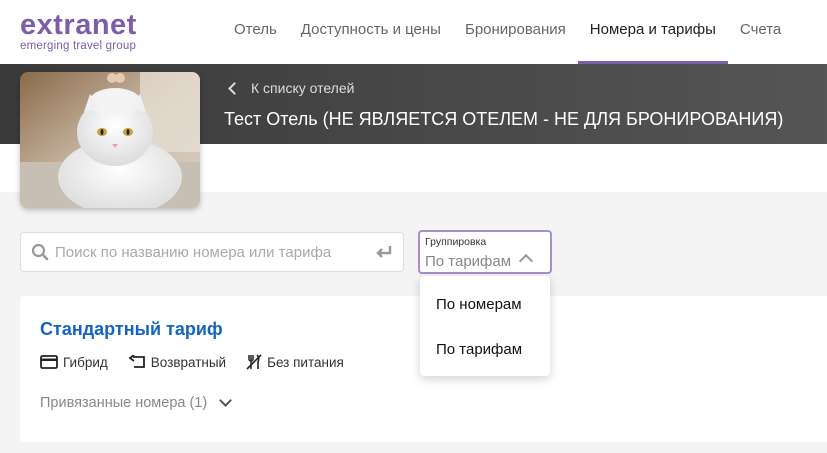 The height and width of the screenshot is (453, 827). I want to click on logo-main-text: extranet, so click(78, 25).